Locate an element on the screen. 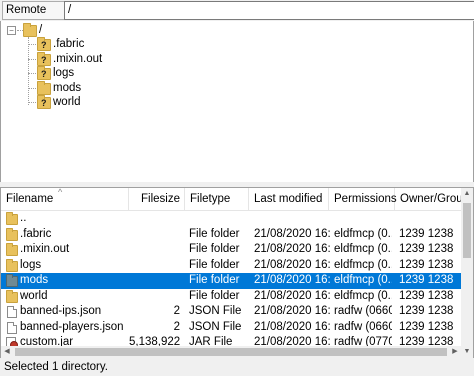  tree-item: mods is located at coordinates (128, 88).